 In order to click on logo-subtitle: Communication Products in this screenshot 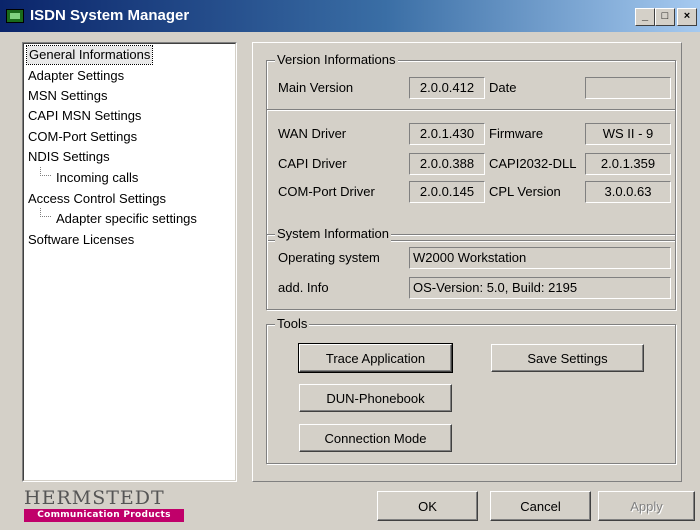, I will do `click(104, 515)`.